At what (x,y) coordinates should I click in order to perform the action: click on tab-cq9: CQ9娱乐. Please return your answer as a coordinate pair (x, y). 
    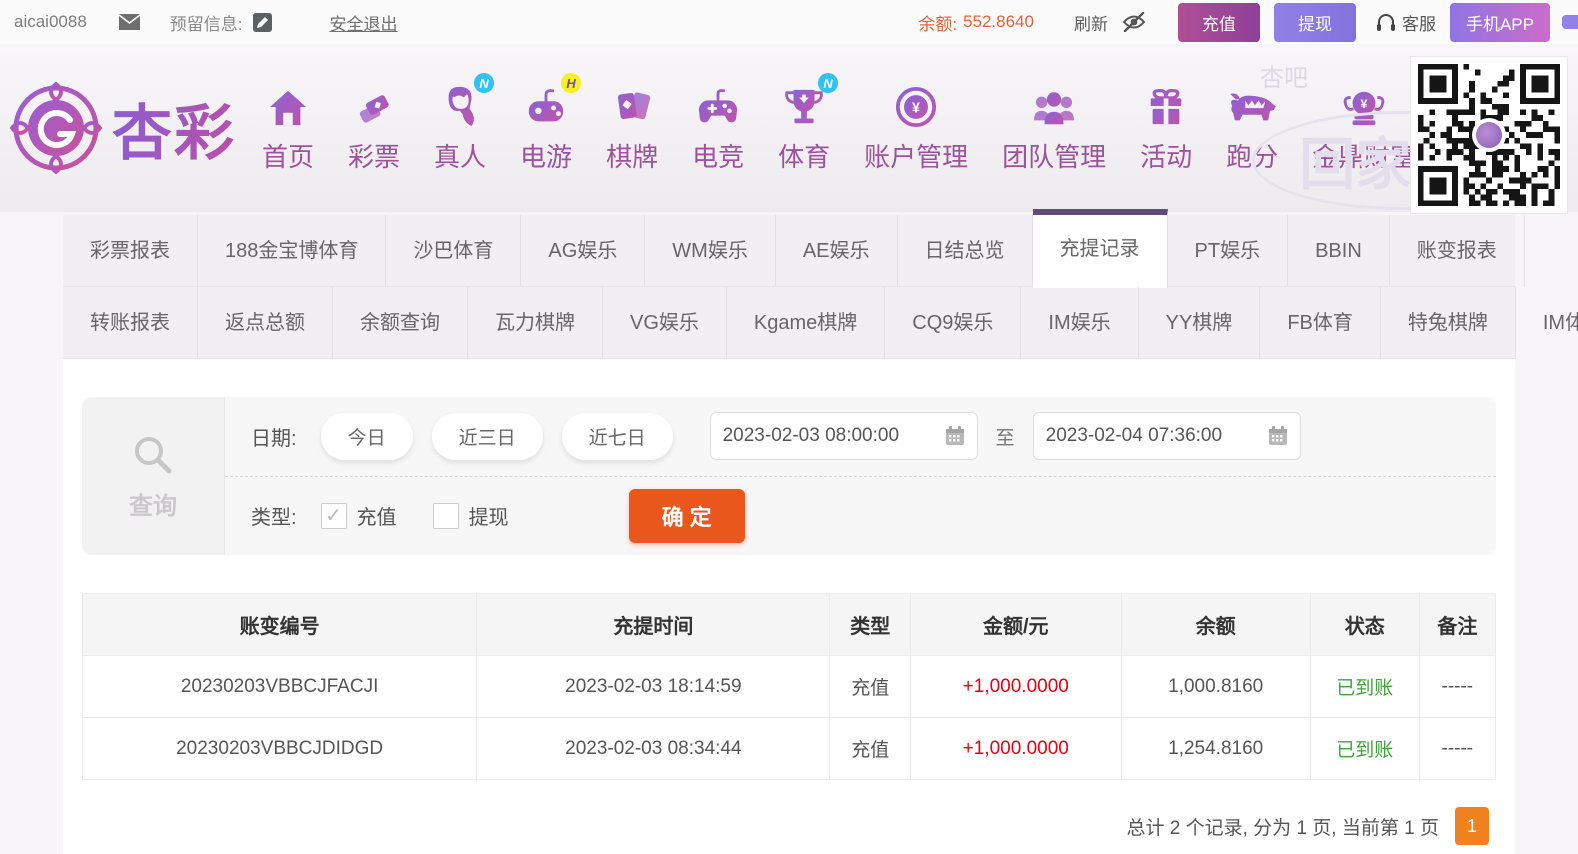
    Looking at the image, I should click on (953, 323).